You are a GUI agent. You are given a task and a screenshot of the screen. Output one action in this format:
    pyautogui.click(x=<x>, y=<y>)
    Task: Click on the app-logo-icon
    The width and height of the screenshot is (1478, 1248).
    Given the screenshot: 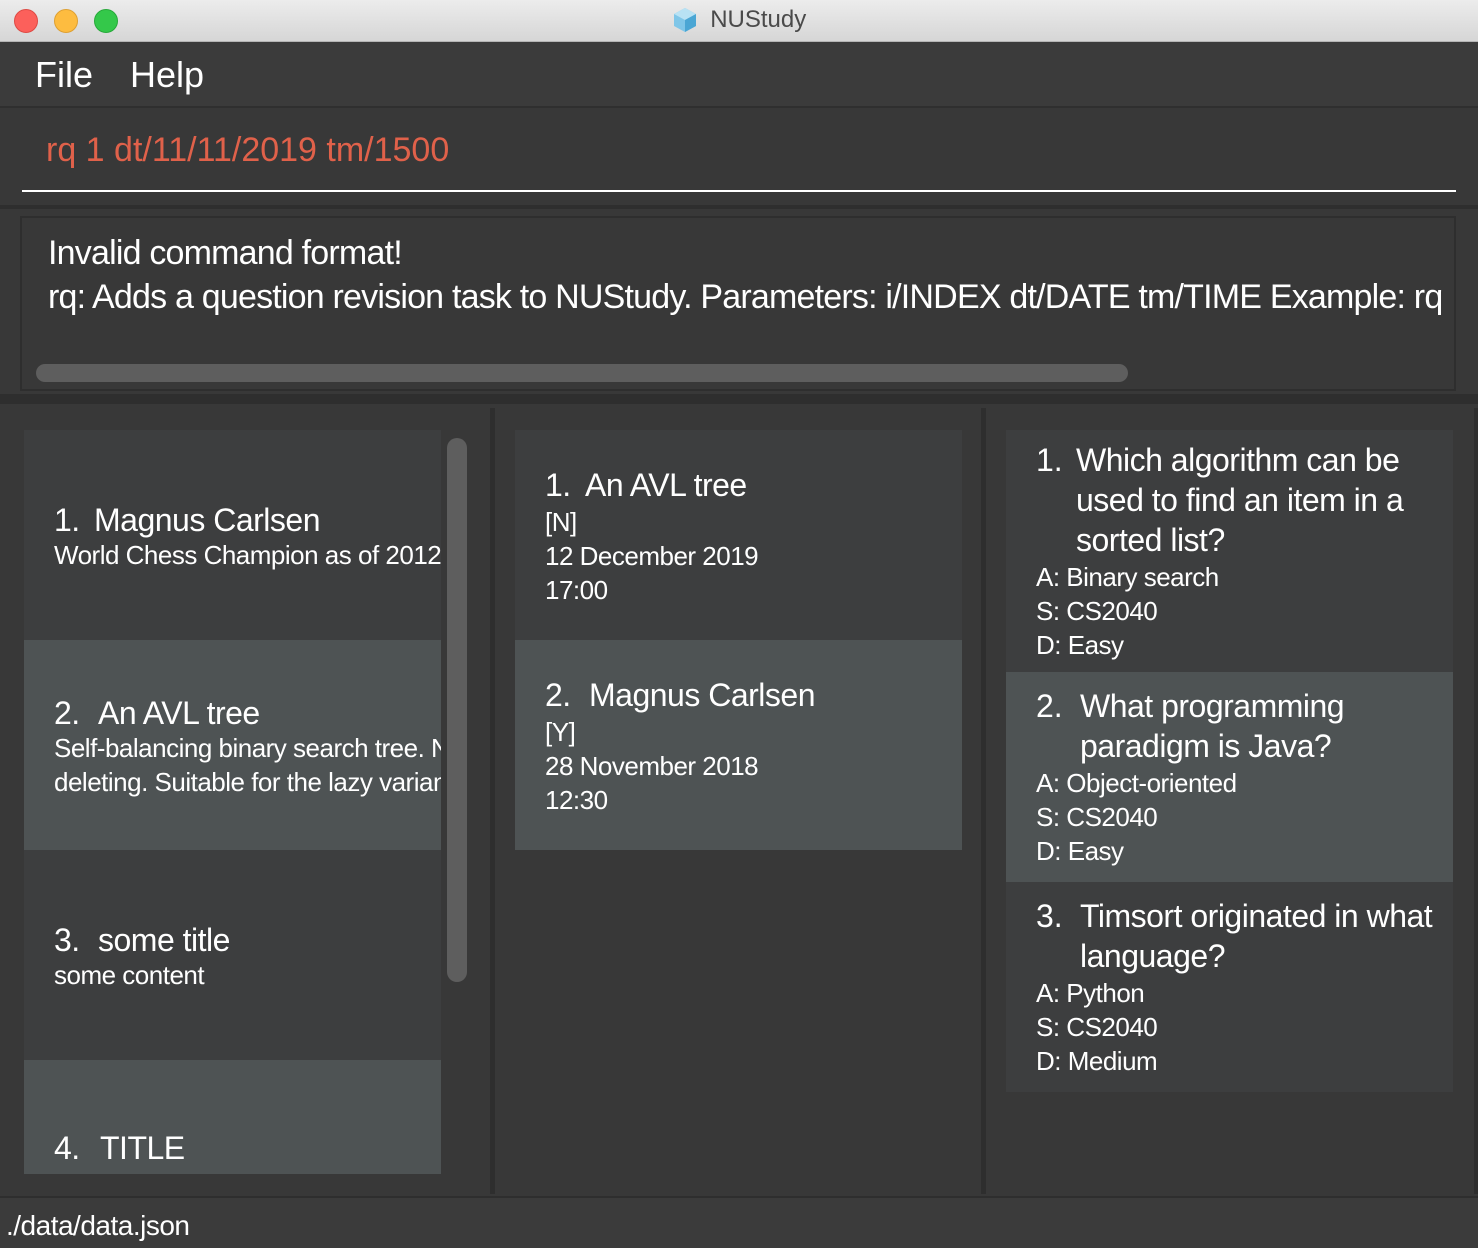 What is the action you would take?
    pyautogui.click(x=684, y=20)
    